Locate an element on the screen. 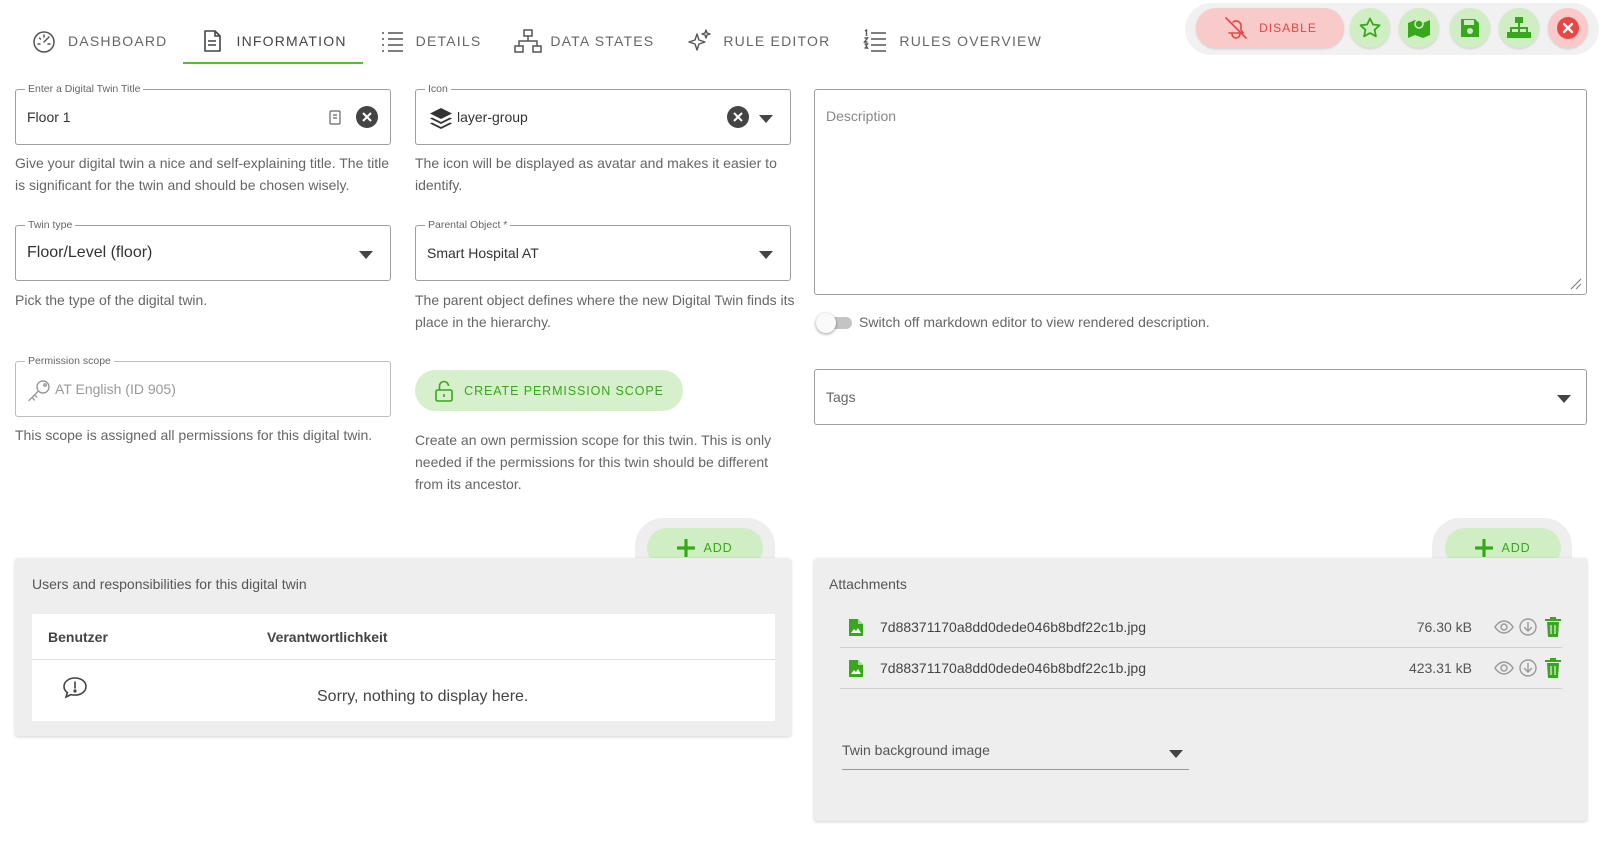 The height and width of the screenshot is (848, 1609). parent-object-value: Smart Hospital AT is located at coordinates (483, 253).